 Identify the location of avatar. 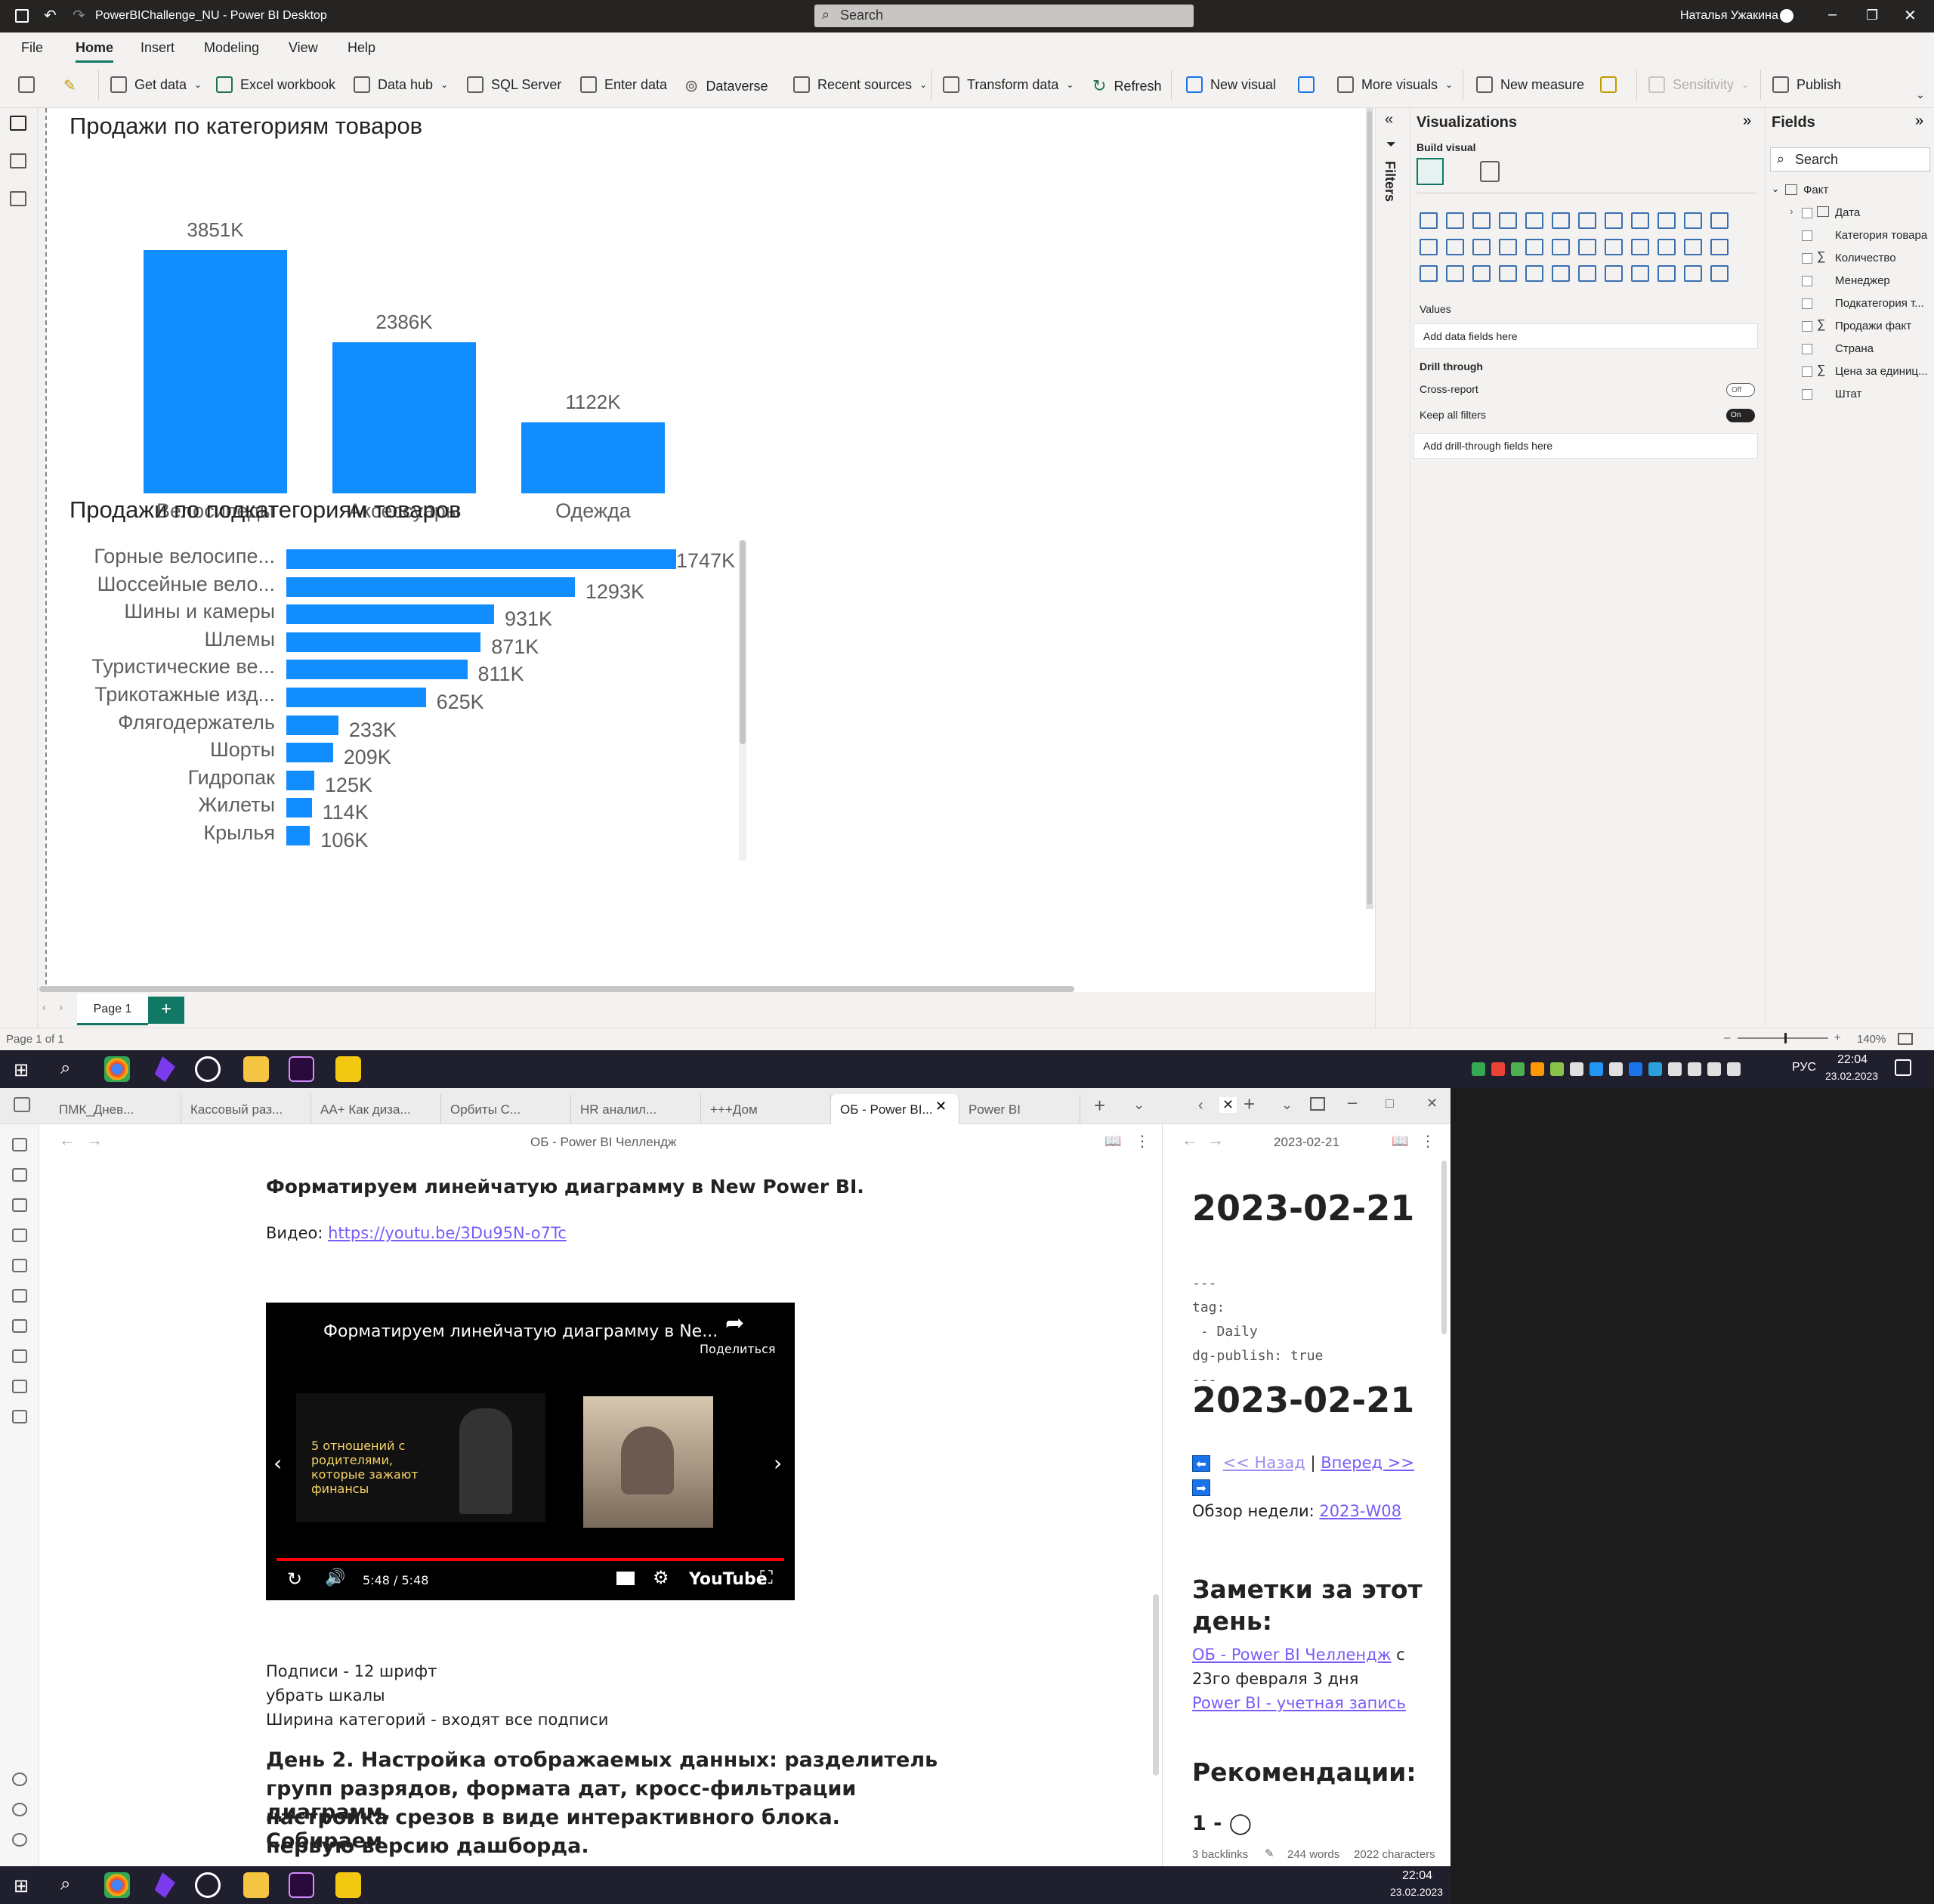
(1787, 16).